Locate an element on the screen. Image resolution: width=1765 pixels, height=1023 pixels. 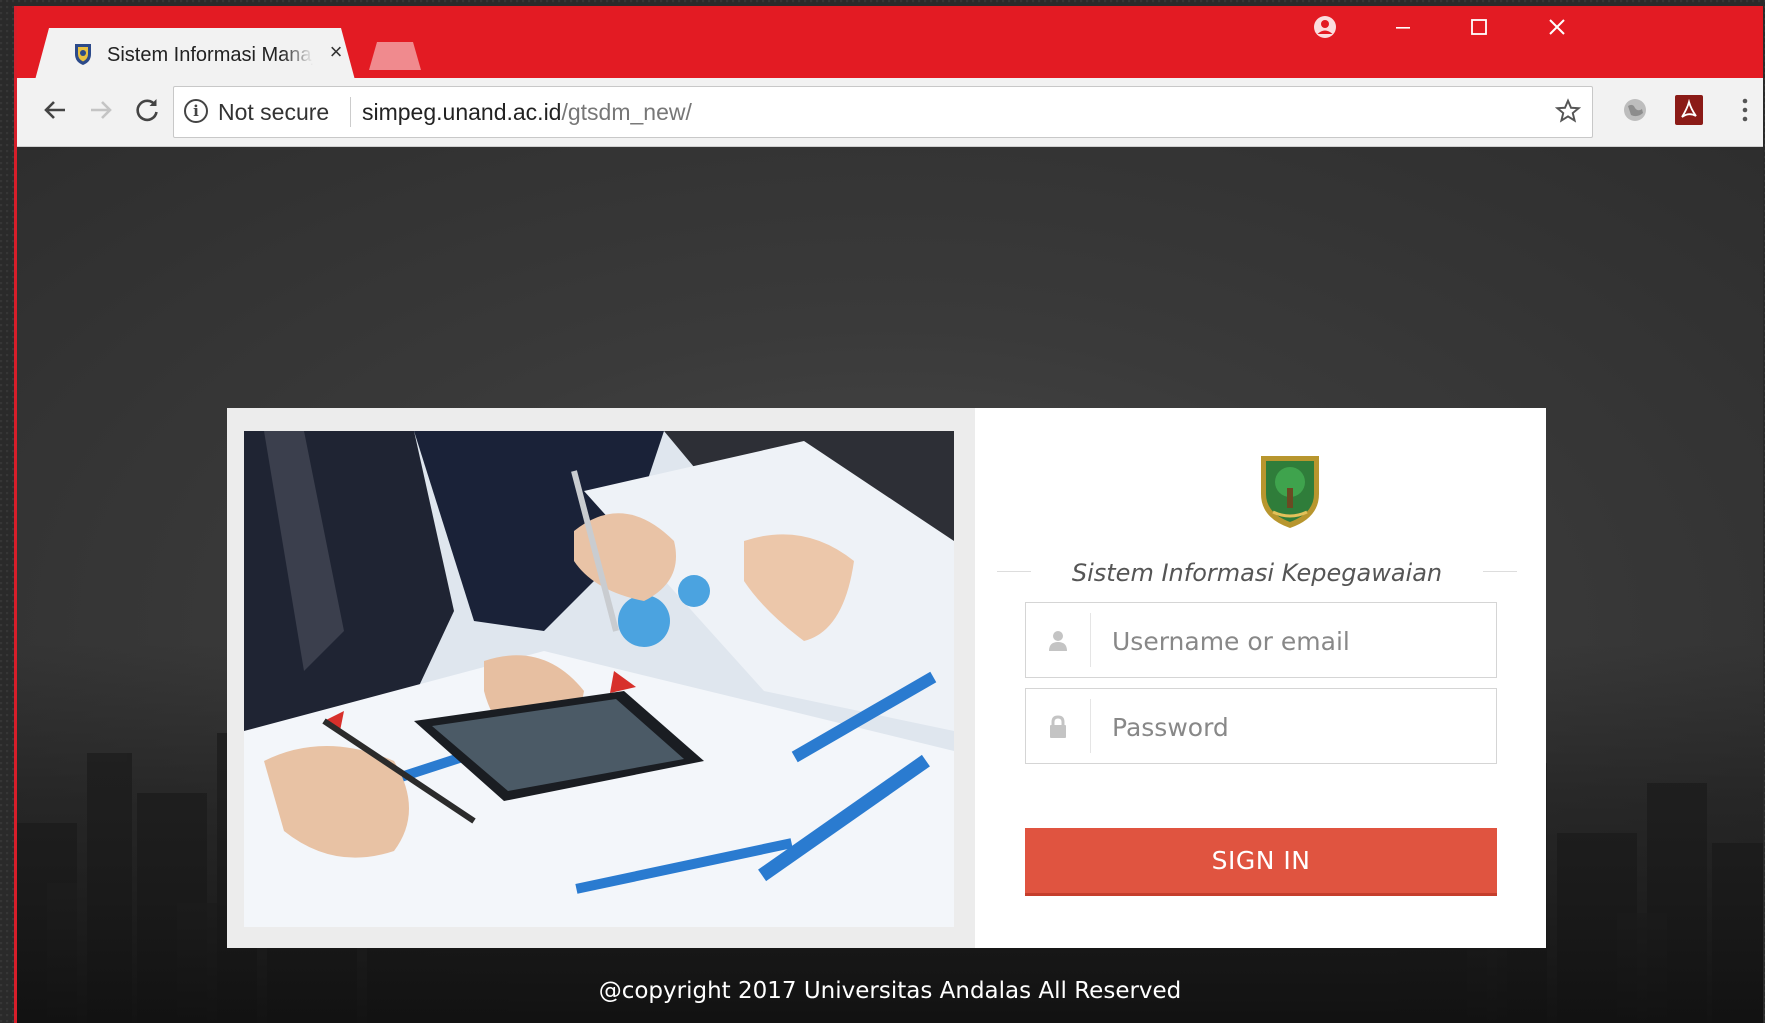
subtitle-row: Sistem Informasi Kepegawaian is located at coordinates (1257, 571).